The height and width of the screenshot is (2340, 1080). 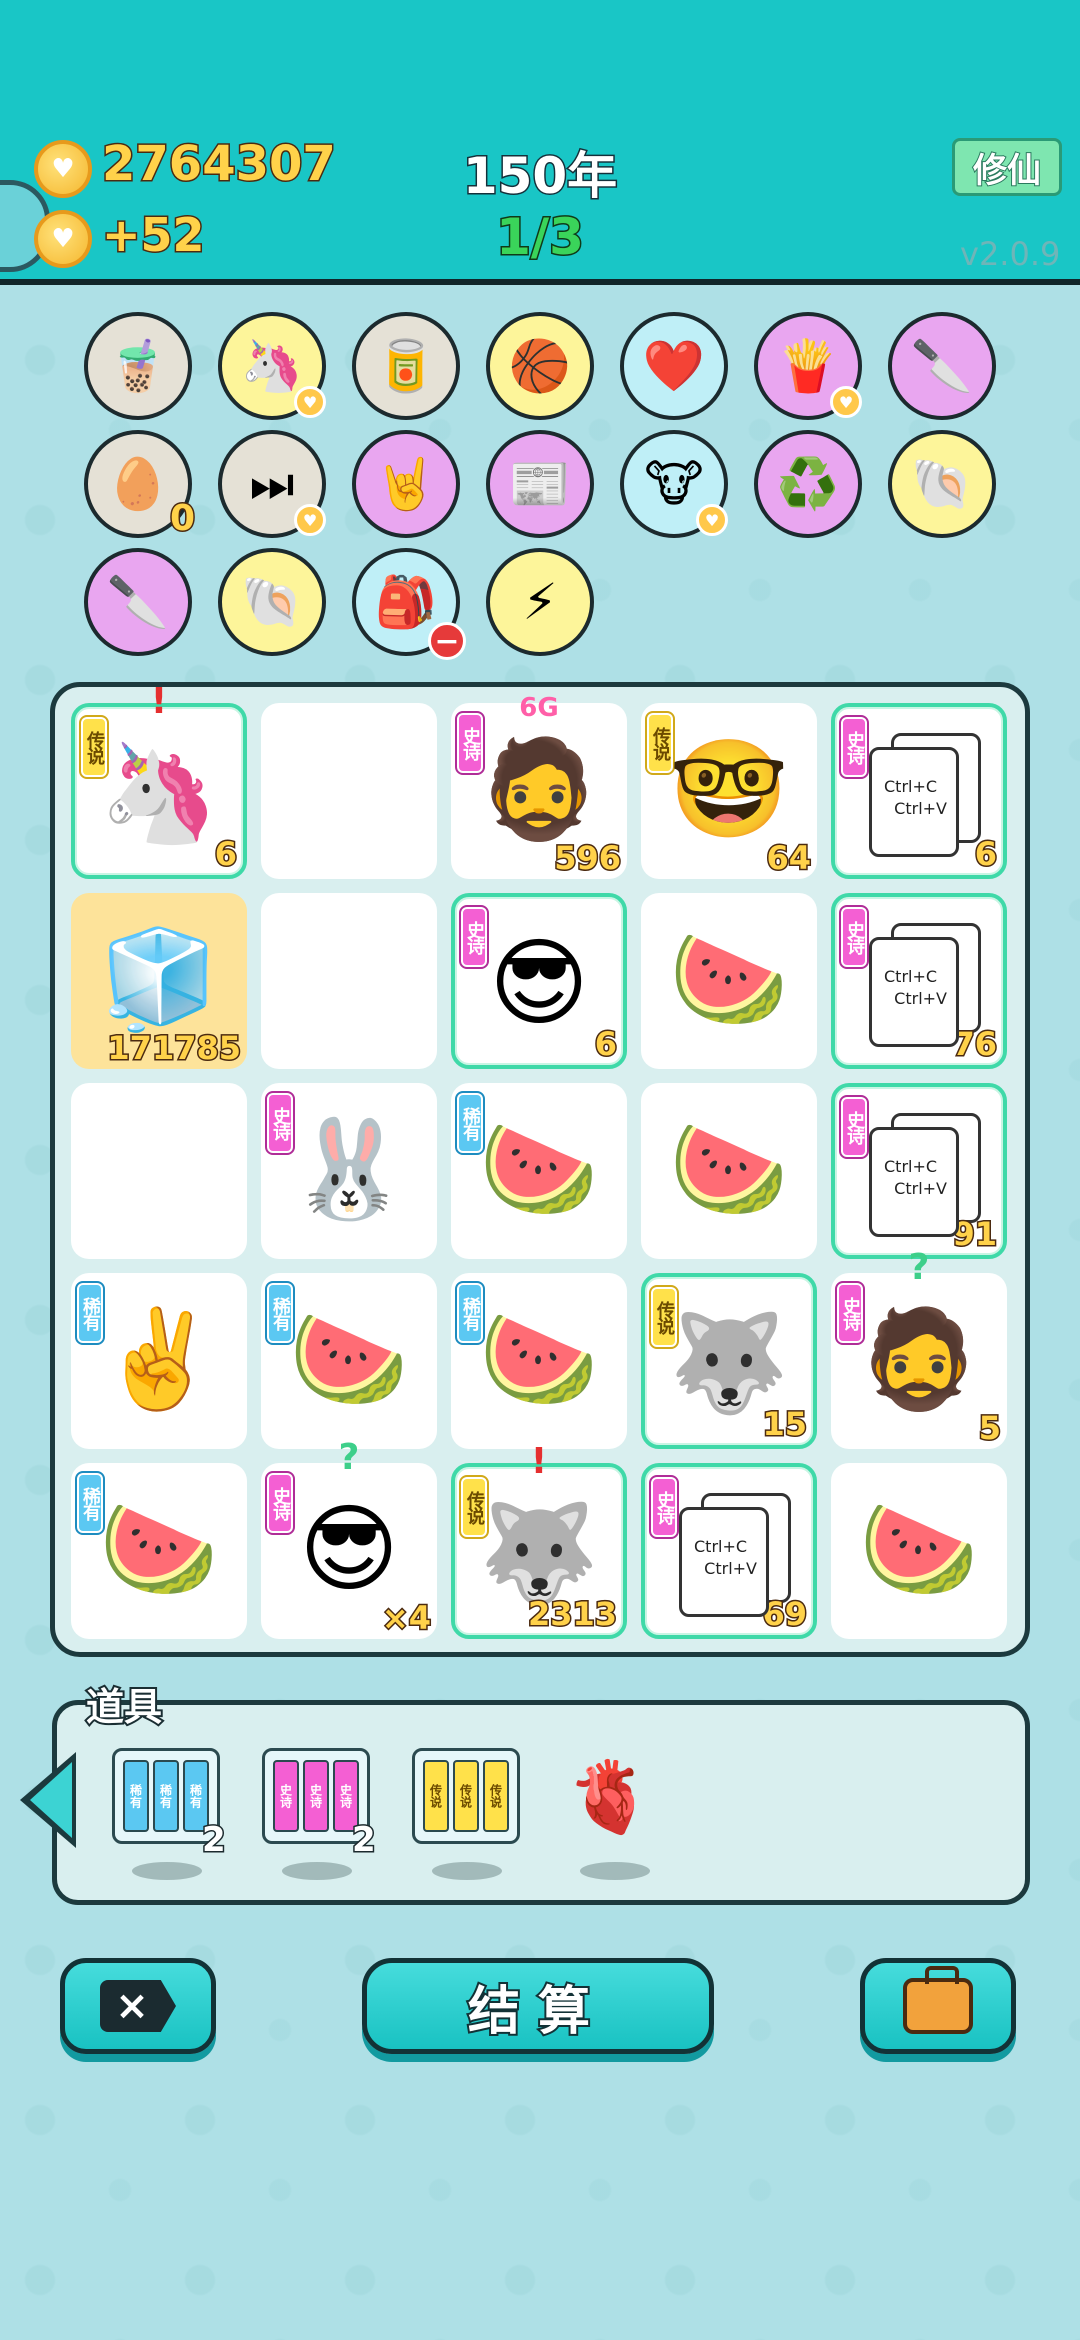 I want to click on recycle-icon: ♻️, so click(x=808, y=483).